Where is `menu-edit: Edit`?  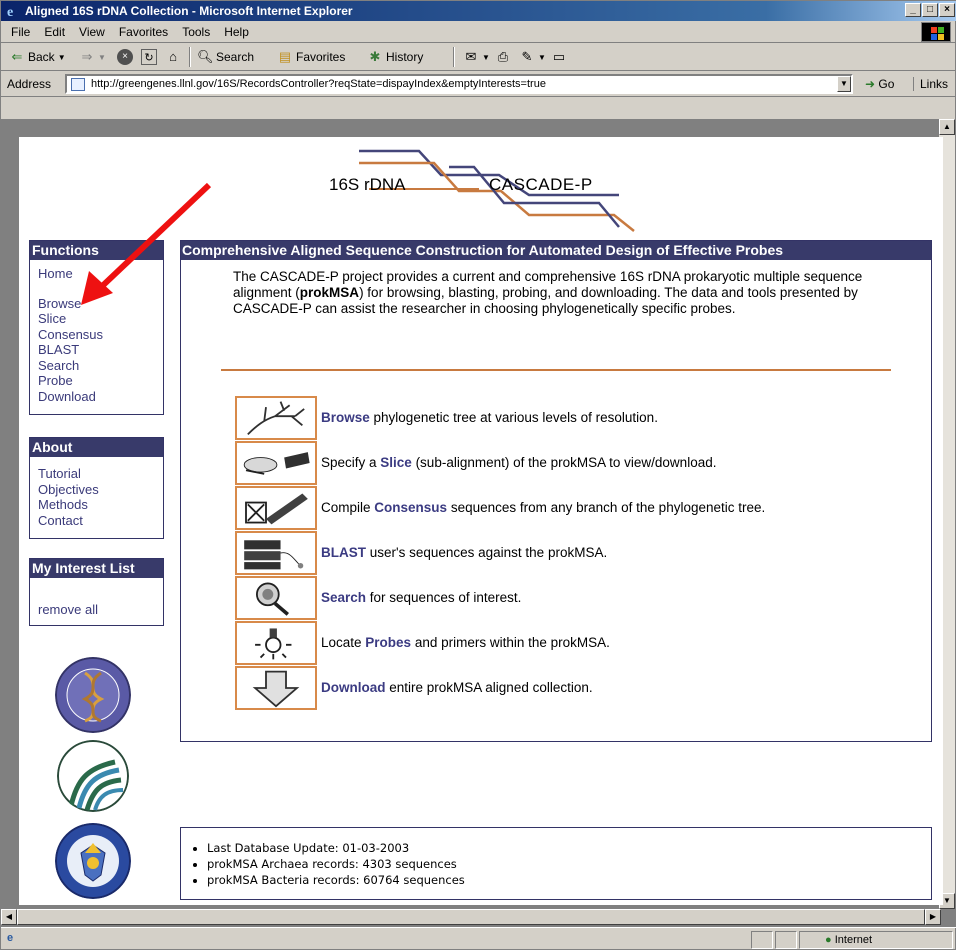 menu-edit: Edit is located at coordinates (54, 32).